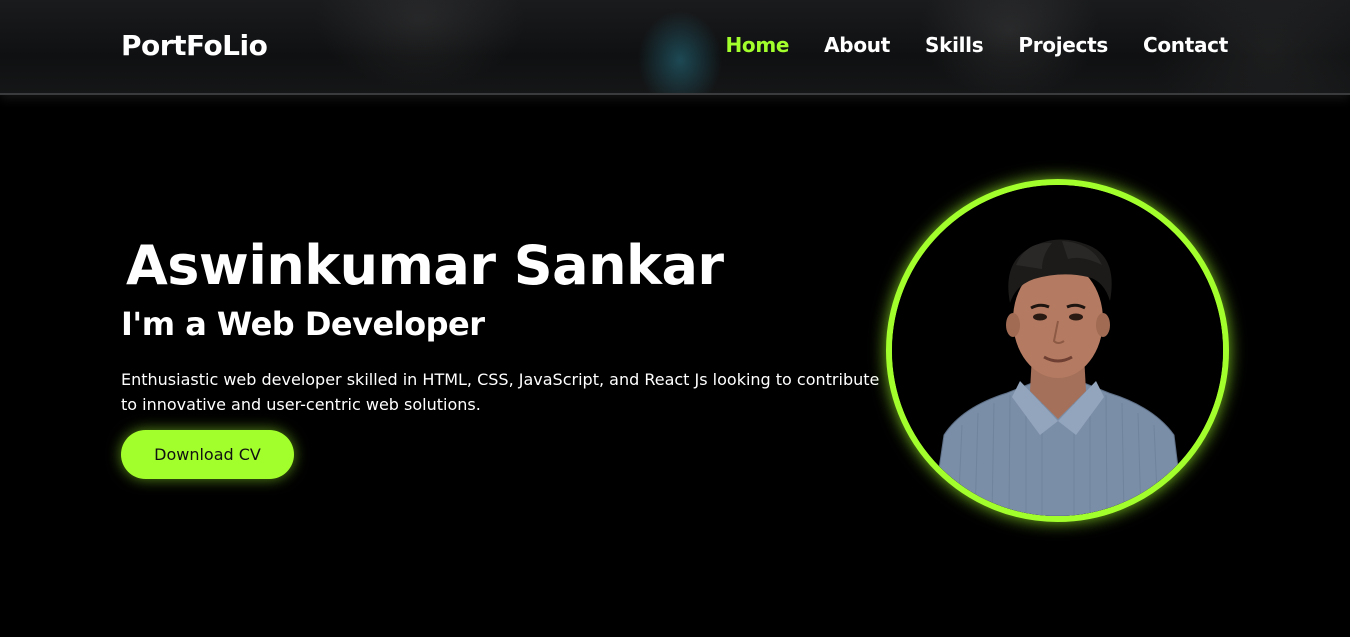 This screenshot has width=1350, height=637. I want to click on main-nav: Home About Skills Projects Contact, so click(976, 45).